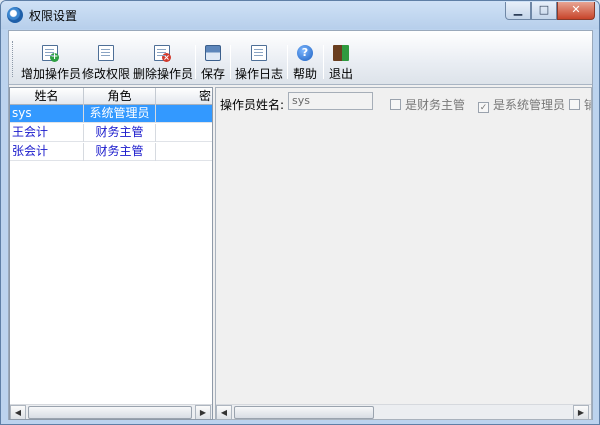 The width and height of the screenshot is (600, 425). Describe the element at coordinates (51, 74) in the screenshot. I see `add-operator-label: 增加操作员` at that location.